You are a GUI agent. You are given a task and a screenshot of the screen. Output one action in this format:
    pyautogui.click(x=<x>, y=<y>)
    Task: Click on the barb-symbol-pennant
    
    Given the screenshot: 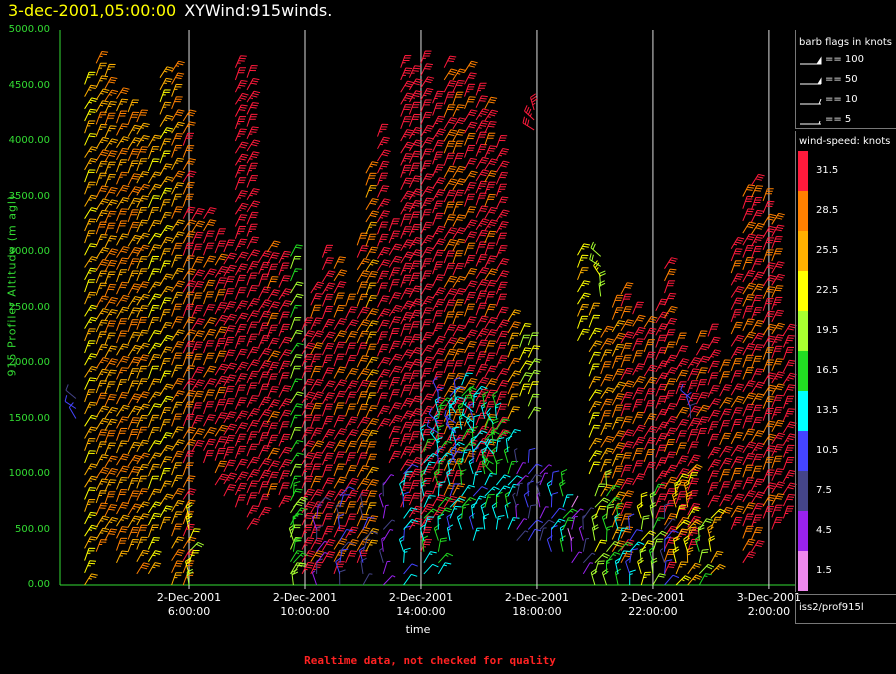 What is the action you would take?
    pyautogui.click(x=811, y=60)
    